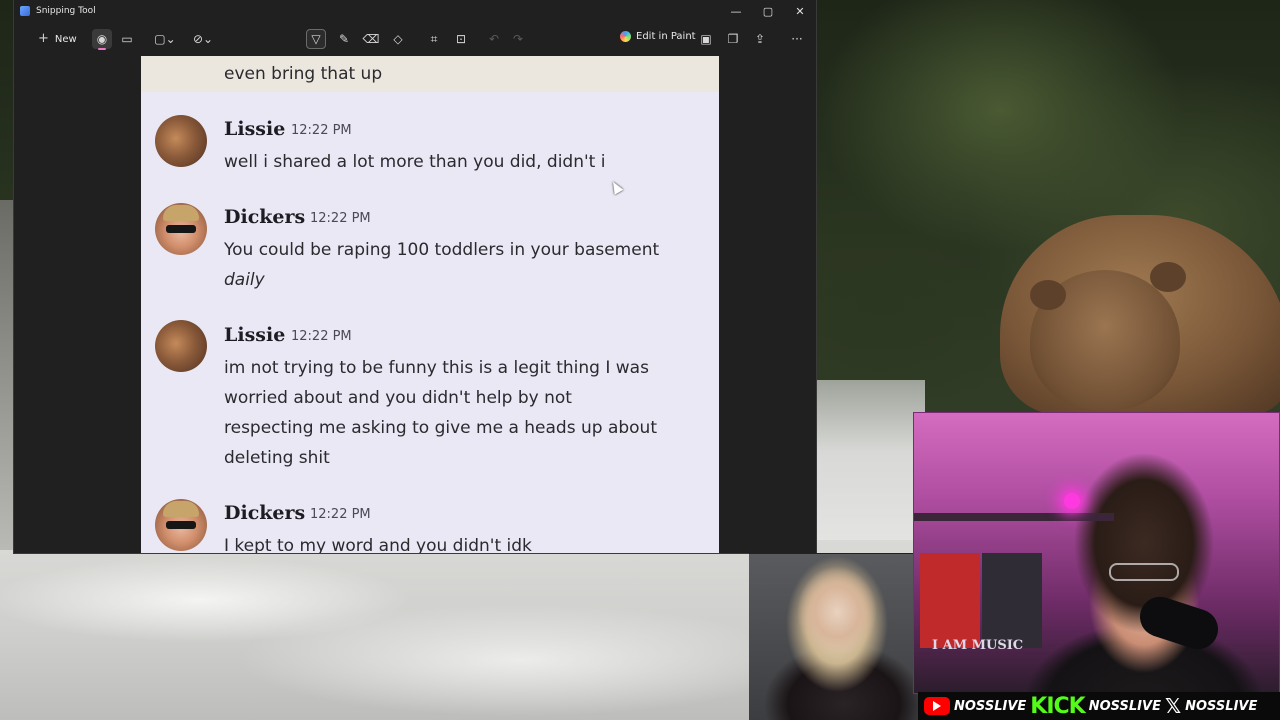  What do you see at coordinates (65, 39) in the screenshot?
I see `new-label: New` at bounding box center [65, 39].